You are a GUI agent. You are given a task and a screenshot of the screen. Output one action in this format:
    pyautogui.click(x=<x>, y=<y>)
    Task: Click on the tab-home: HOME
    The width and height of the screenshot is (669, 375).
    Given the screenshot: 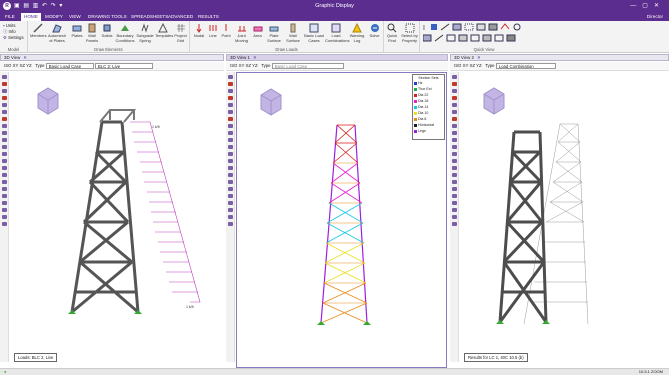 What is the action you would take?
    pyautogui.click(x=31, y=17)
    